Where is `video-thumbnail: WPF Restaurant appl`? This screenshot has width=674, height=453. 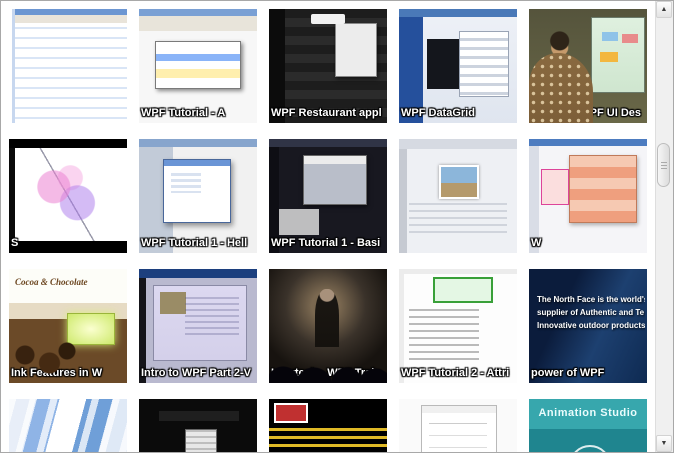
video-thumbnail: WPF Restaurant appl is located at coordinates (328, 66).